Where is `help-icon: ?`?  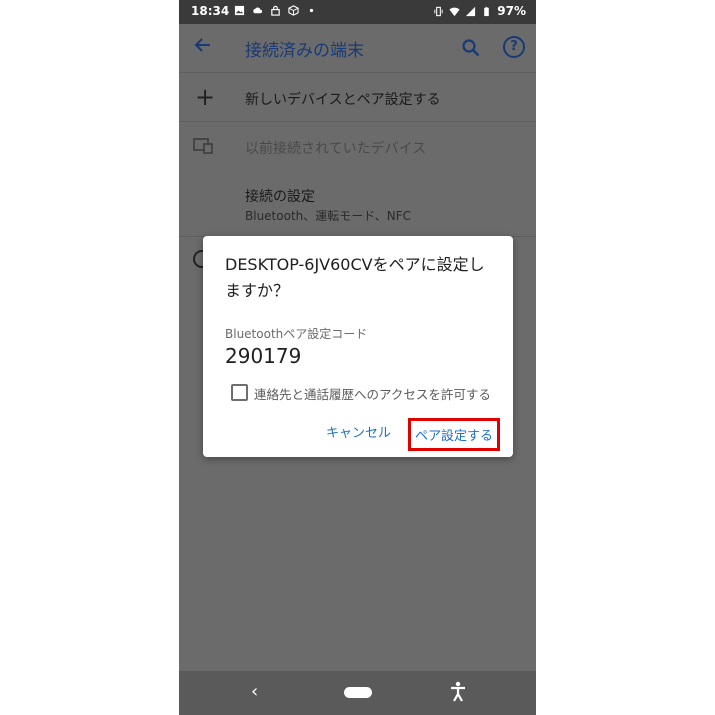
help-icon: ? is located at coordinates (514, 47).